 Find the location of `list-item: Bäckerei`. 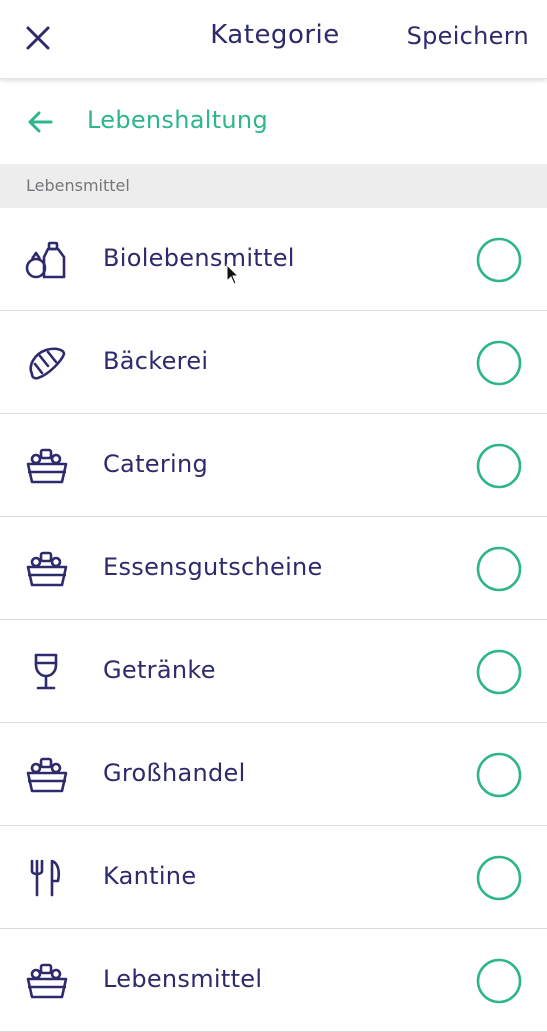

list-item: Bäckerei is located at coordinates (273, 362).